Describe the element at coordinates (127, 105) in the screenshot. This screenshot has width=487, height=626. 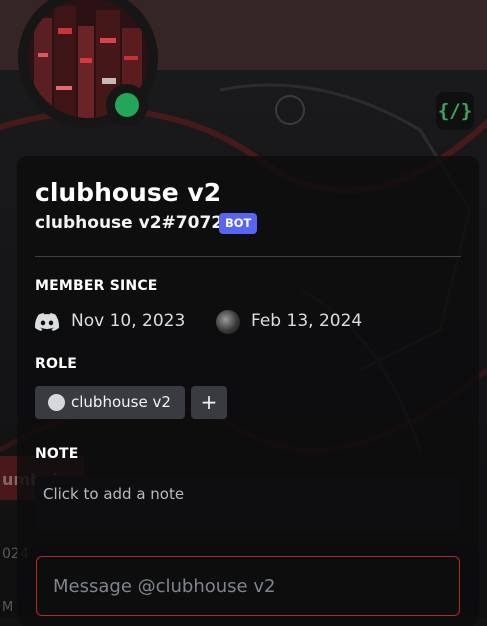
I see `online-status-icon` at that location.